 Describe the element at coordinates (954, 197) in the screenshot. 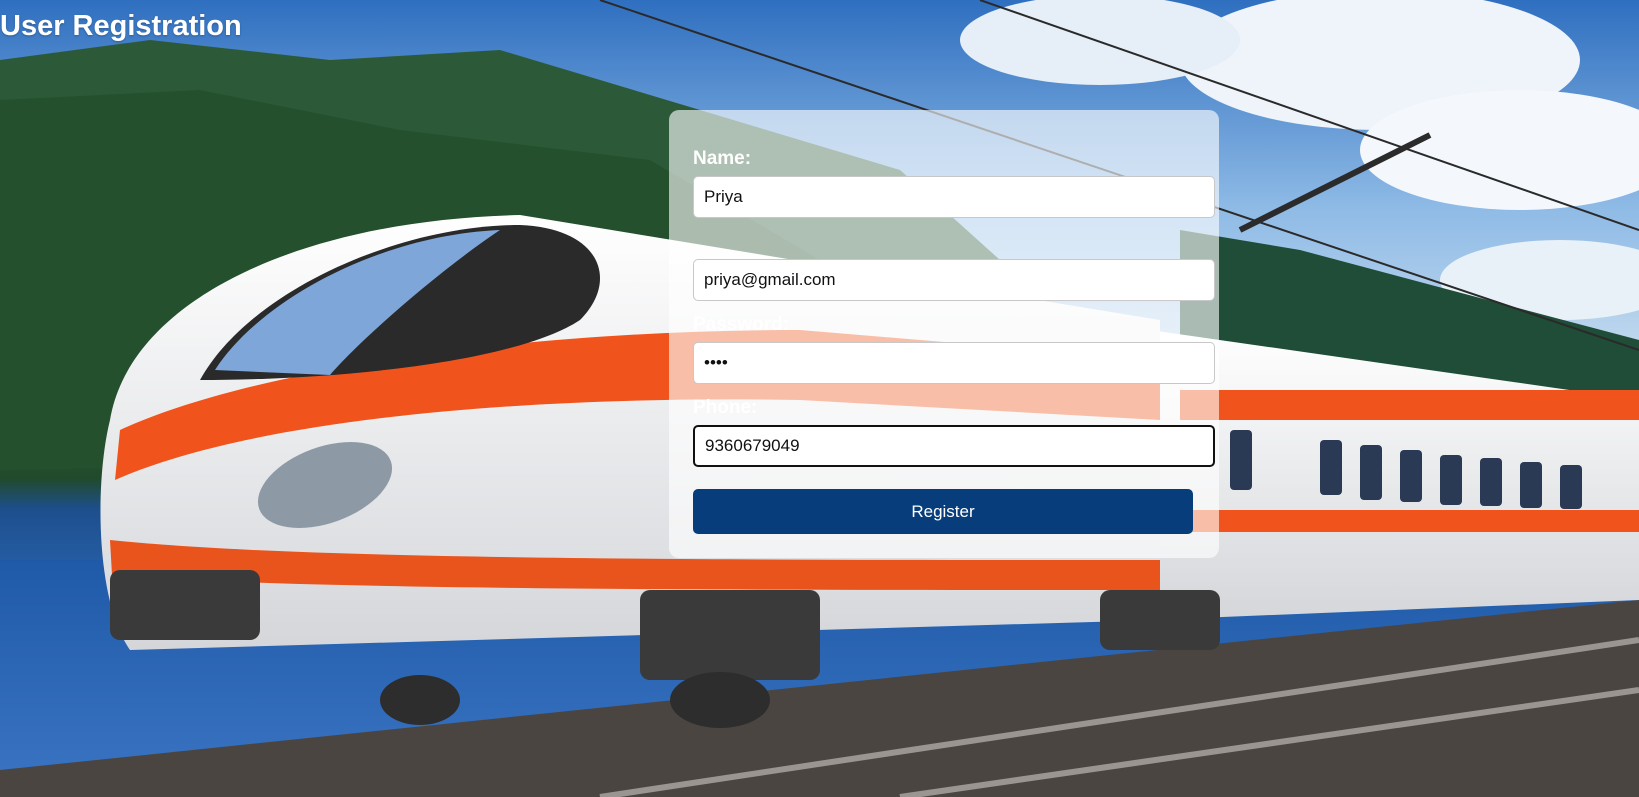

I see `name-input` at that location.